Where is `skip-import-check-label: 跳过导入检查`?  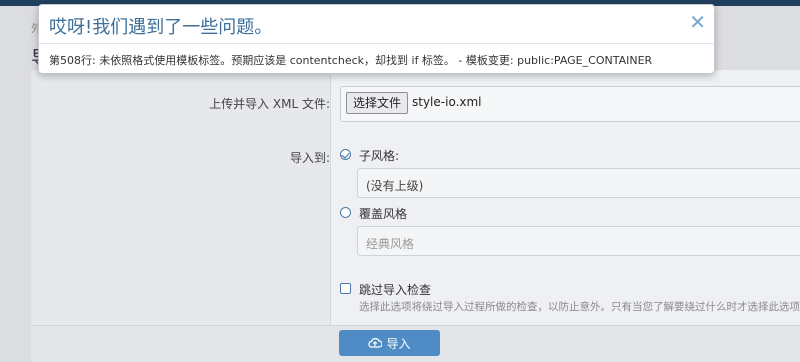
skip-import-check-label: 跳过导入检查 is located at coordinates (395, 290).